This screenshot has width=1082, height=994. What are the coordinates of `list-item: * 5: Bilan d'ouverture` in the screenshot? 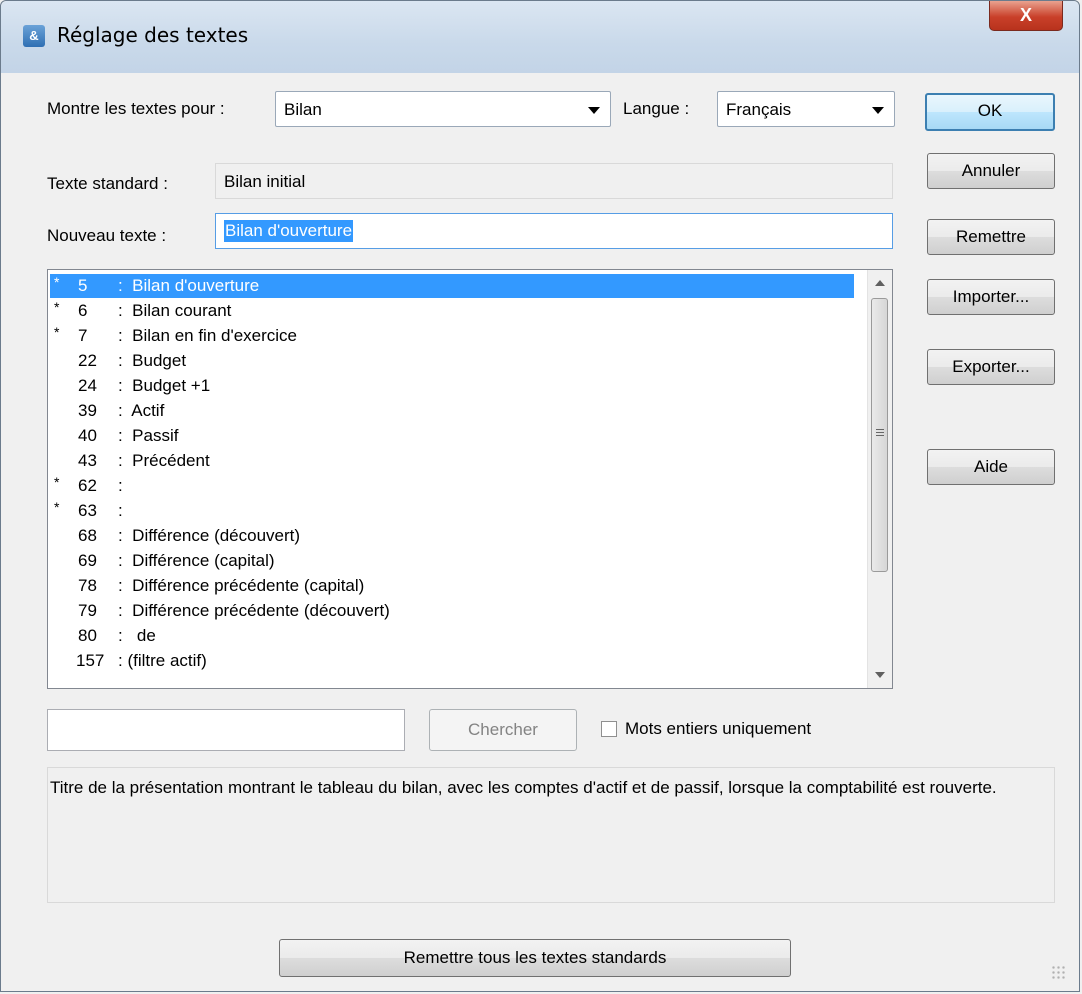 It's located at (452, 286).